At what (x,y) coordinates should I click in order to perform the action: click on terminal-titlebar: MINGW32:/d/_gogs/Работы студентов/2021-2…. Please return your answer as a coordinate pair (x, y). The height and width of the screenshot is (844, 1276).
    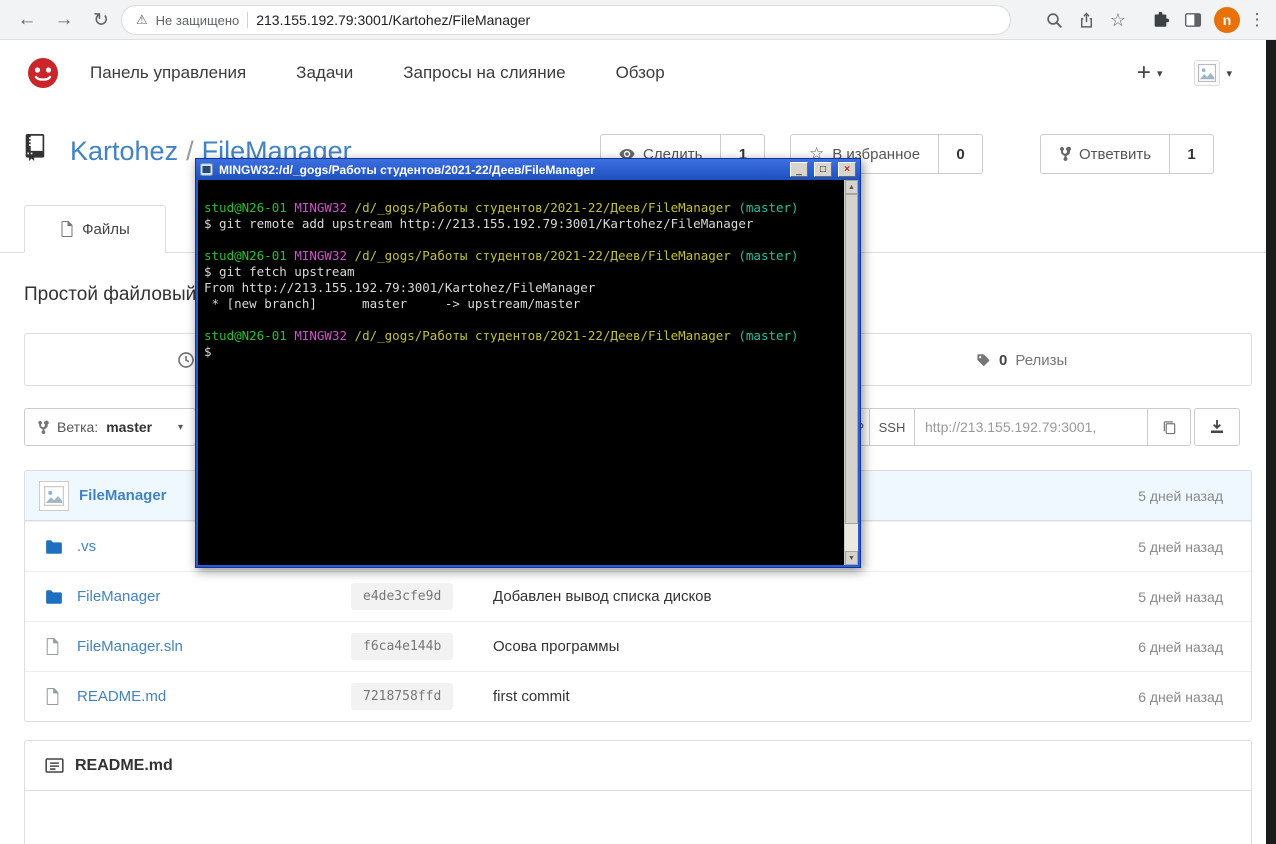
    Looking at the image, I should click on (528, 169).